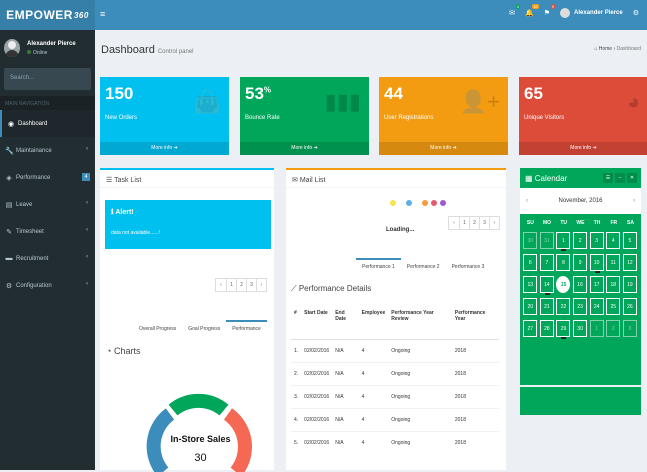  What do you see at coordinates (546, 328) in the screenshot?
I see `calendar-day: 28` at bounding box center [546, 328].